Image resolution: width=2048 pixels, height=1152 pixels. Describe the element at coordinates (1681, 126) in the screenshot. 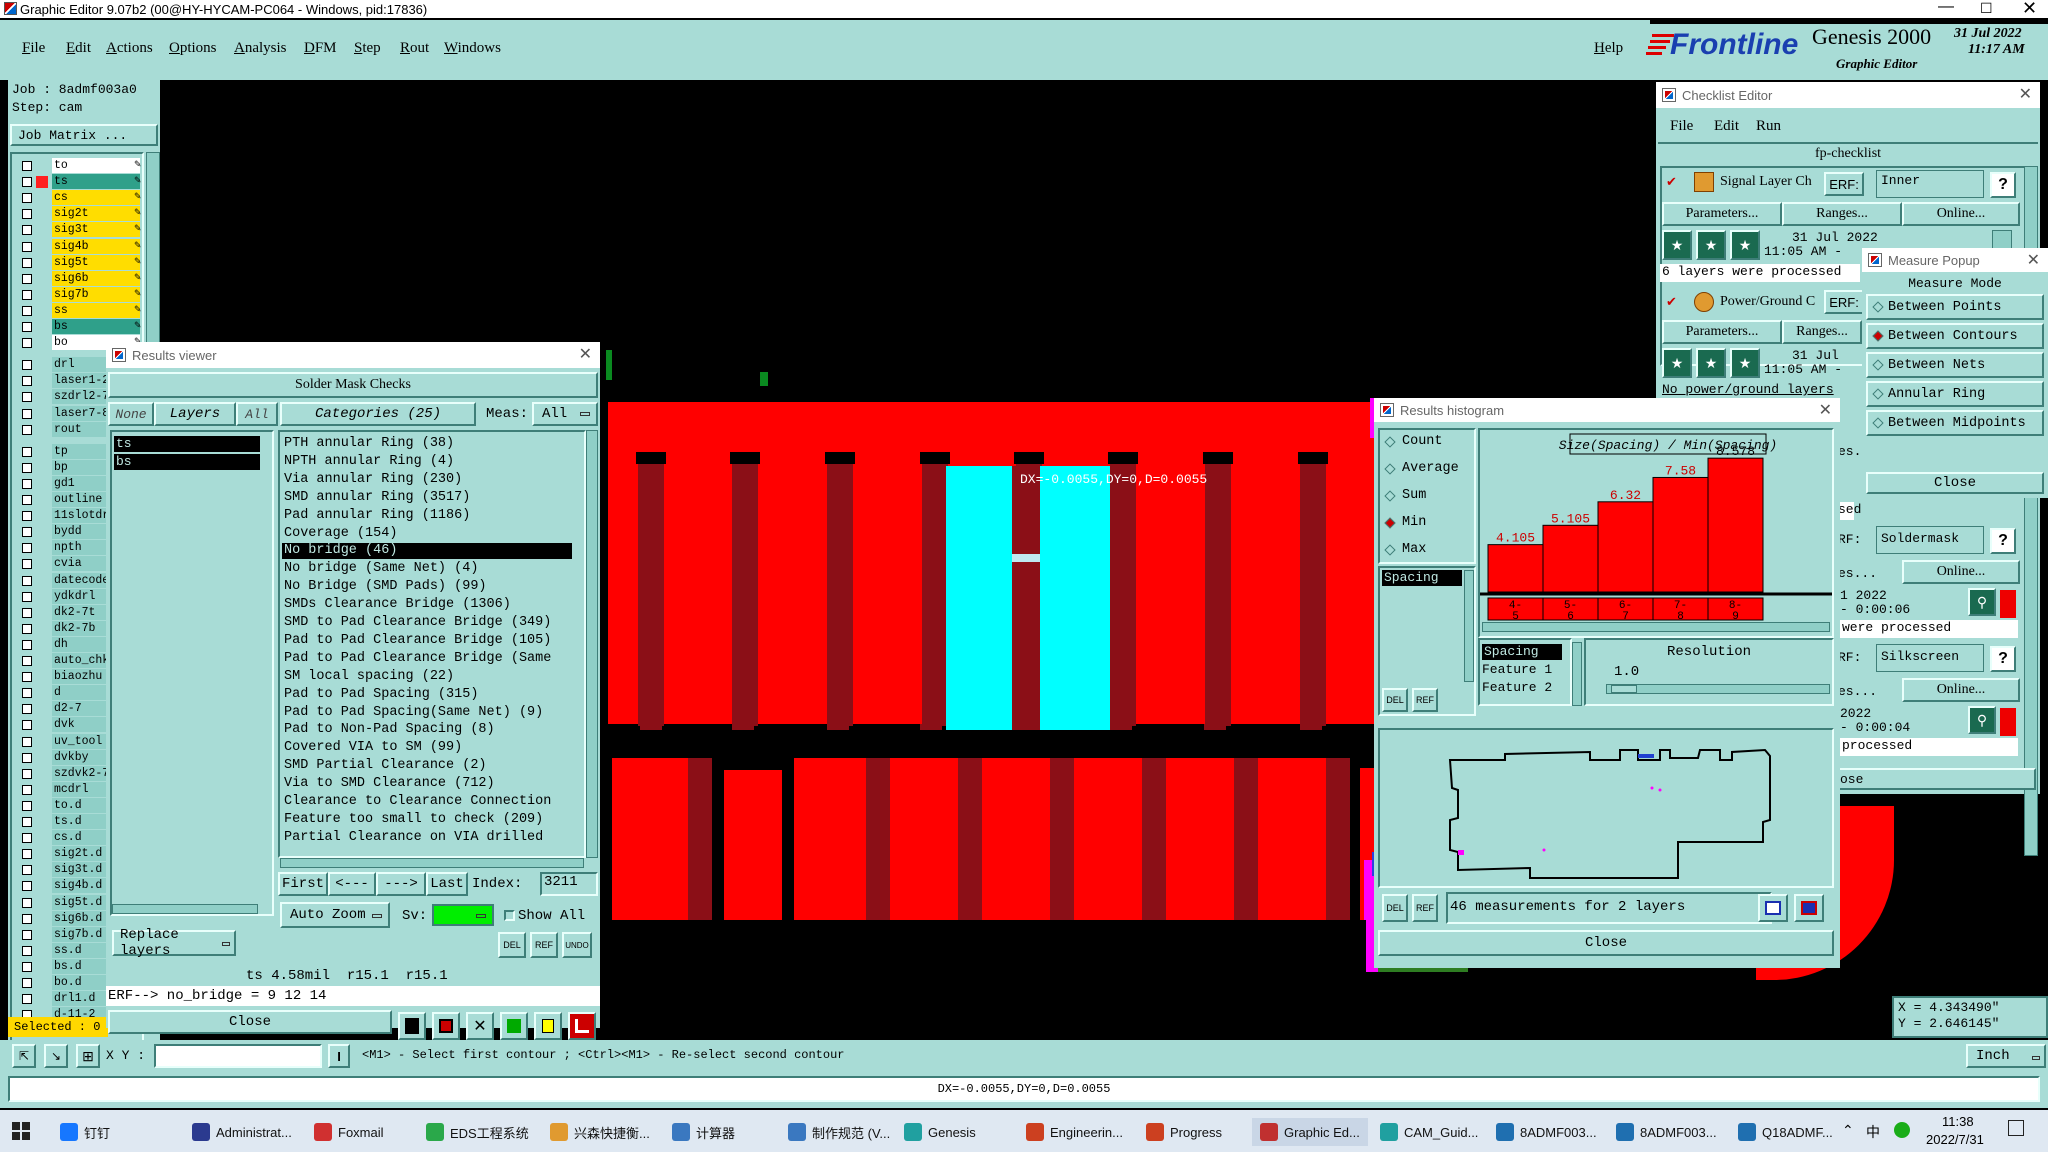

I see `checklist-menu-file: File` at that location.